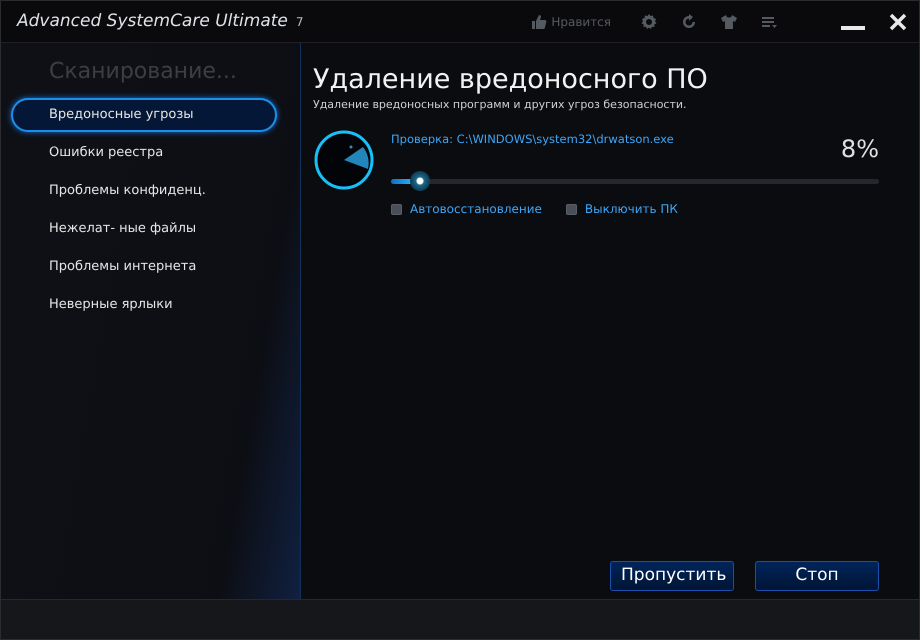 The image size is (920, 640). What do you see at coordinates (631, 209) in the screenshot?
I see `checkbox-label: Выключить ПК` at bounding box center [631, 209].